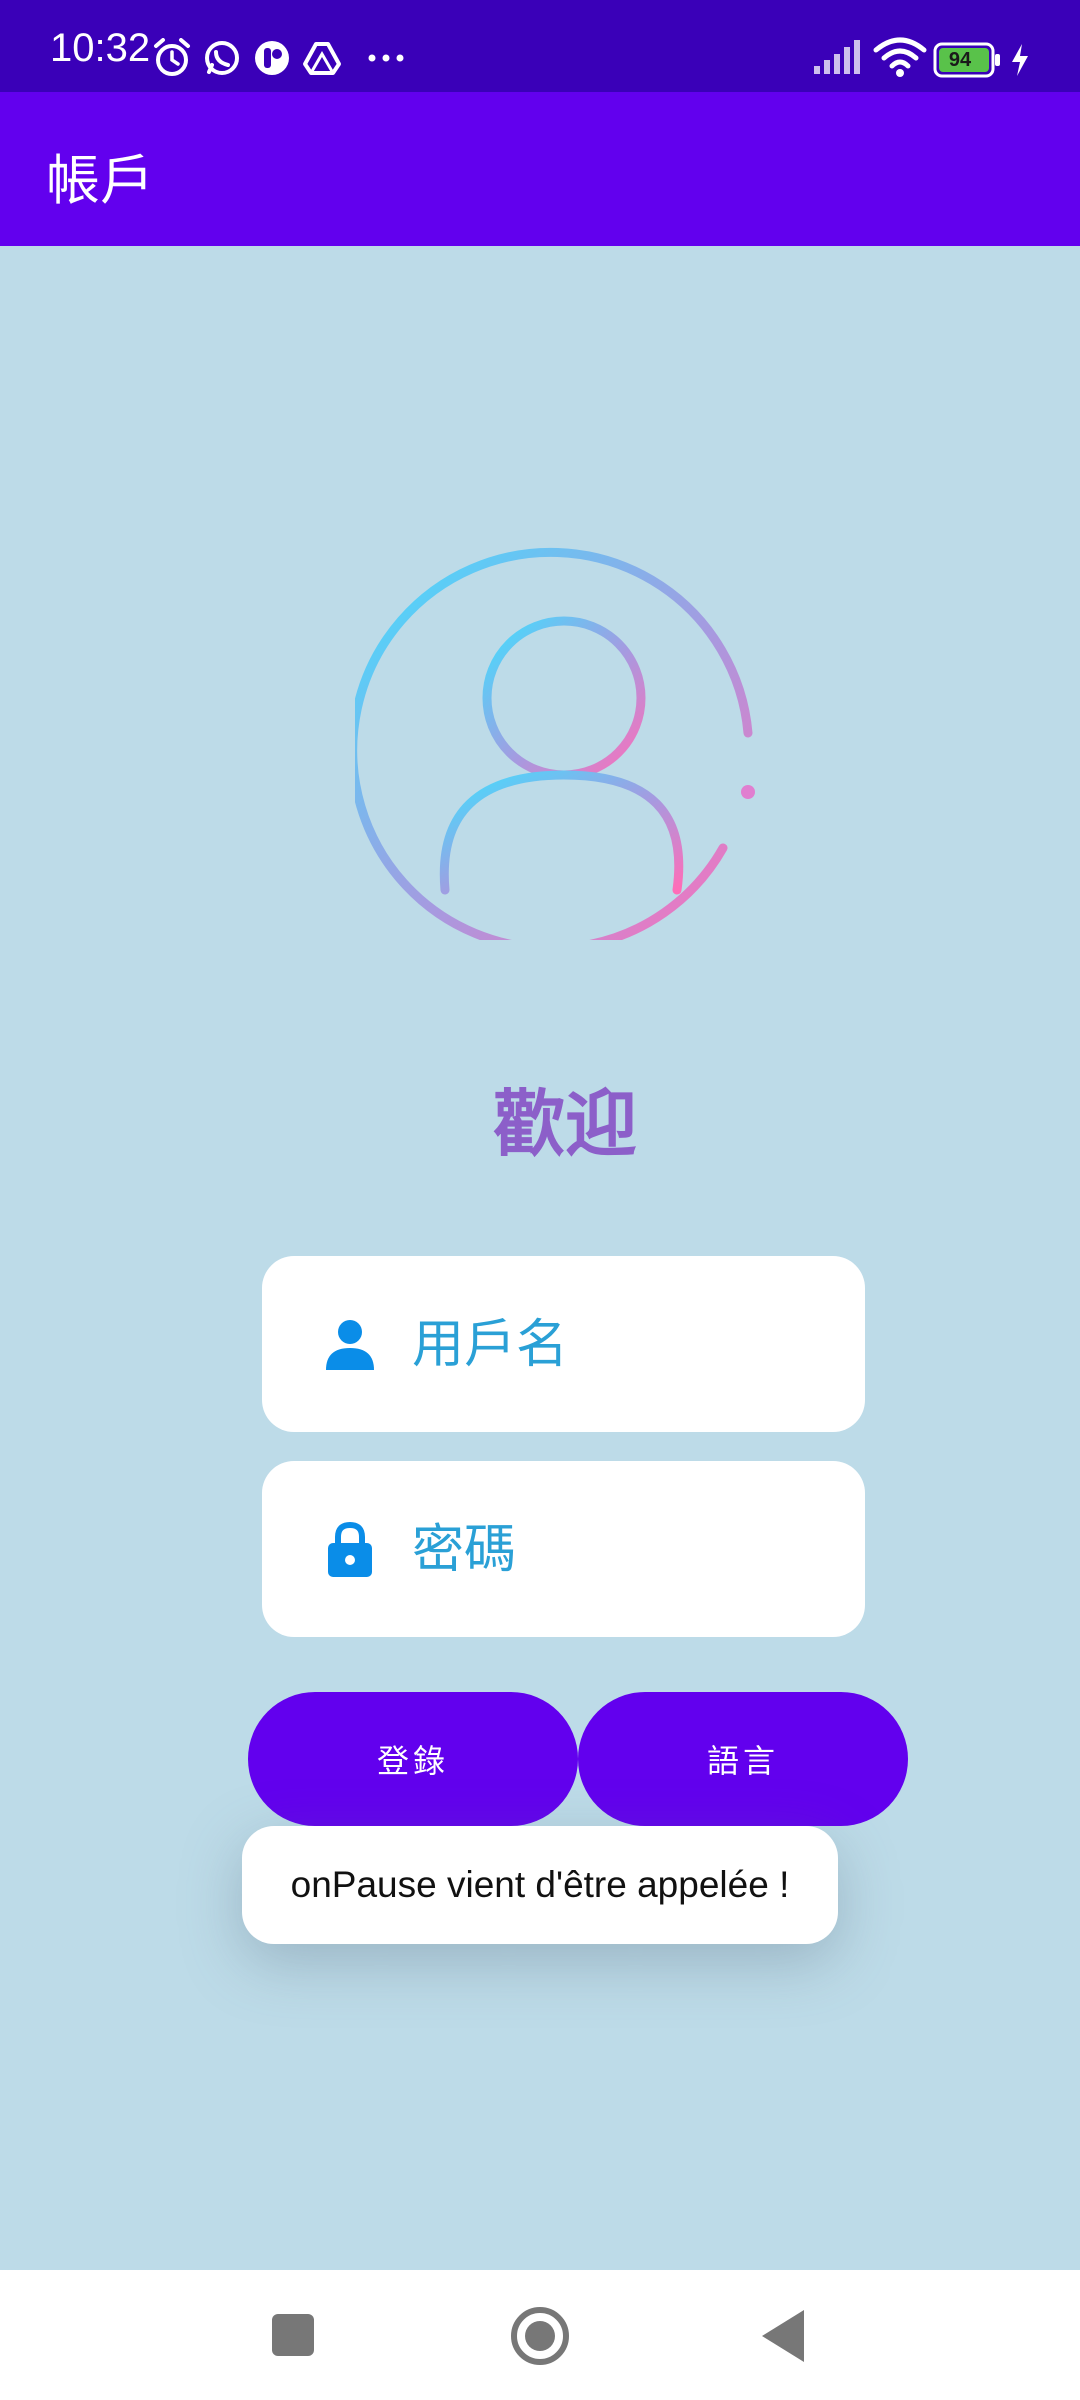  What do you see at coordinates (386, 58) in the screenshot?
I see `more-icon` at bounding box center [386, 58].